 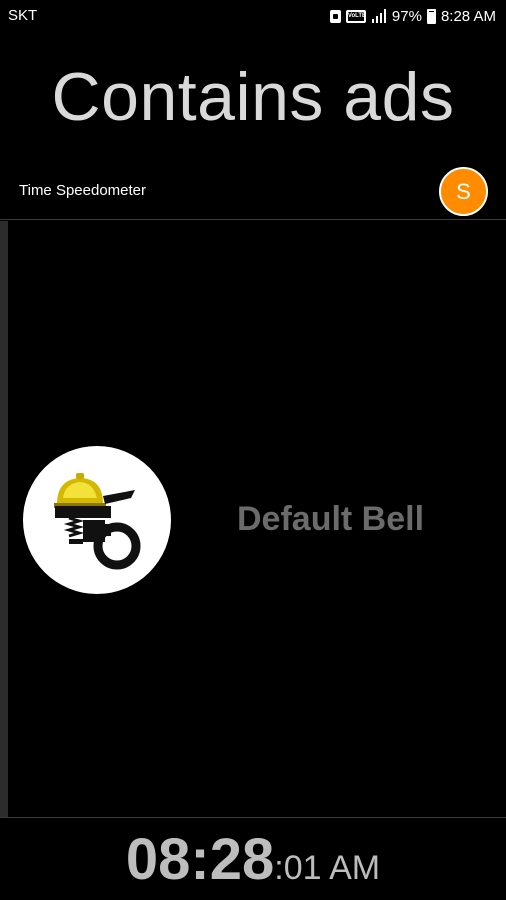 What do you see at coordinates (331, 519) in the screenshot?
I see `bell-label: Default Bell` at bounding box center [331, 519].